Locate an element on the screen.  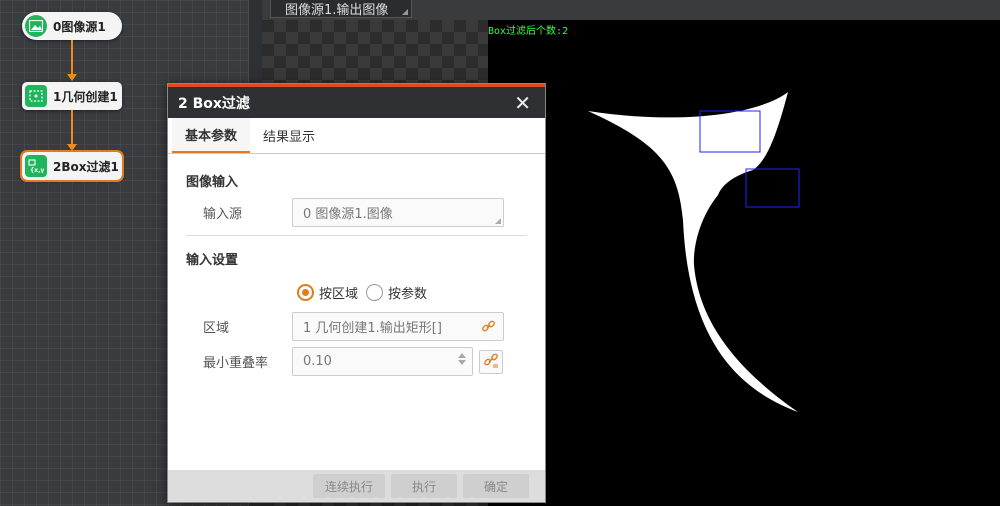
input-source-row: 输入源 0 图像源1.图像 is located at coordinates (357, 212).